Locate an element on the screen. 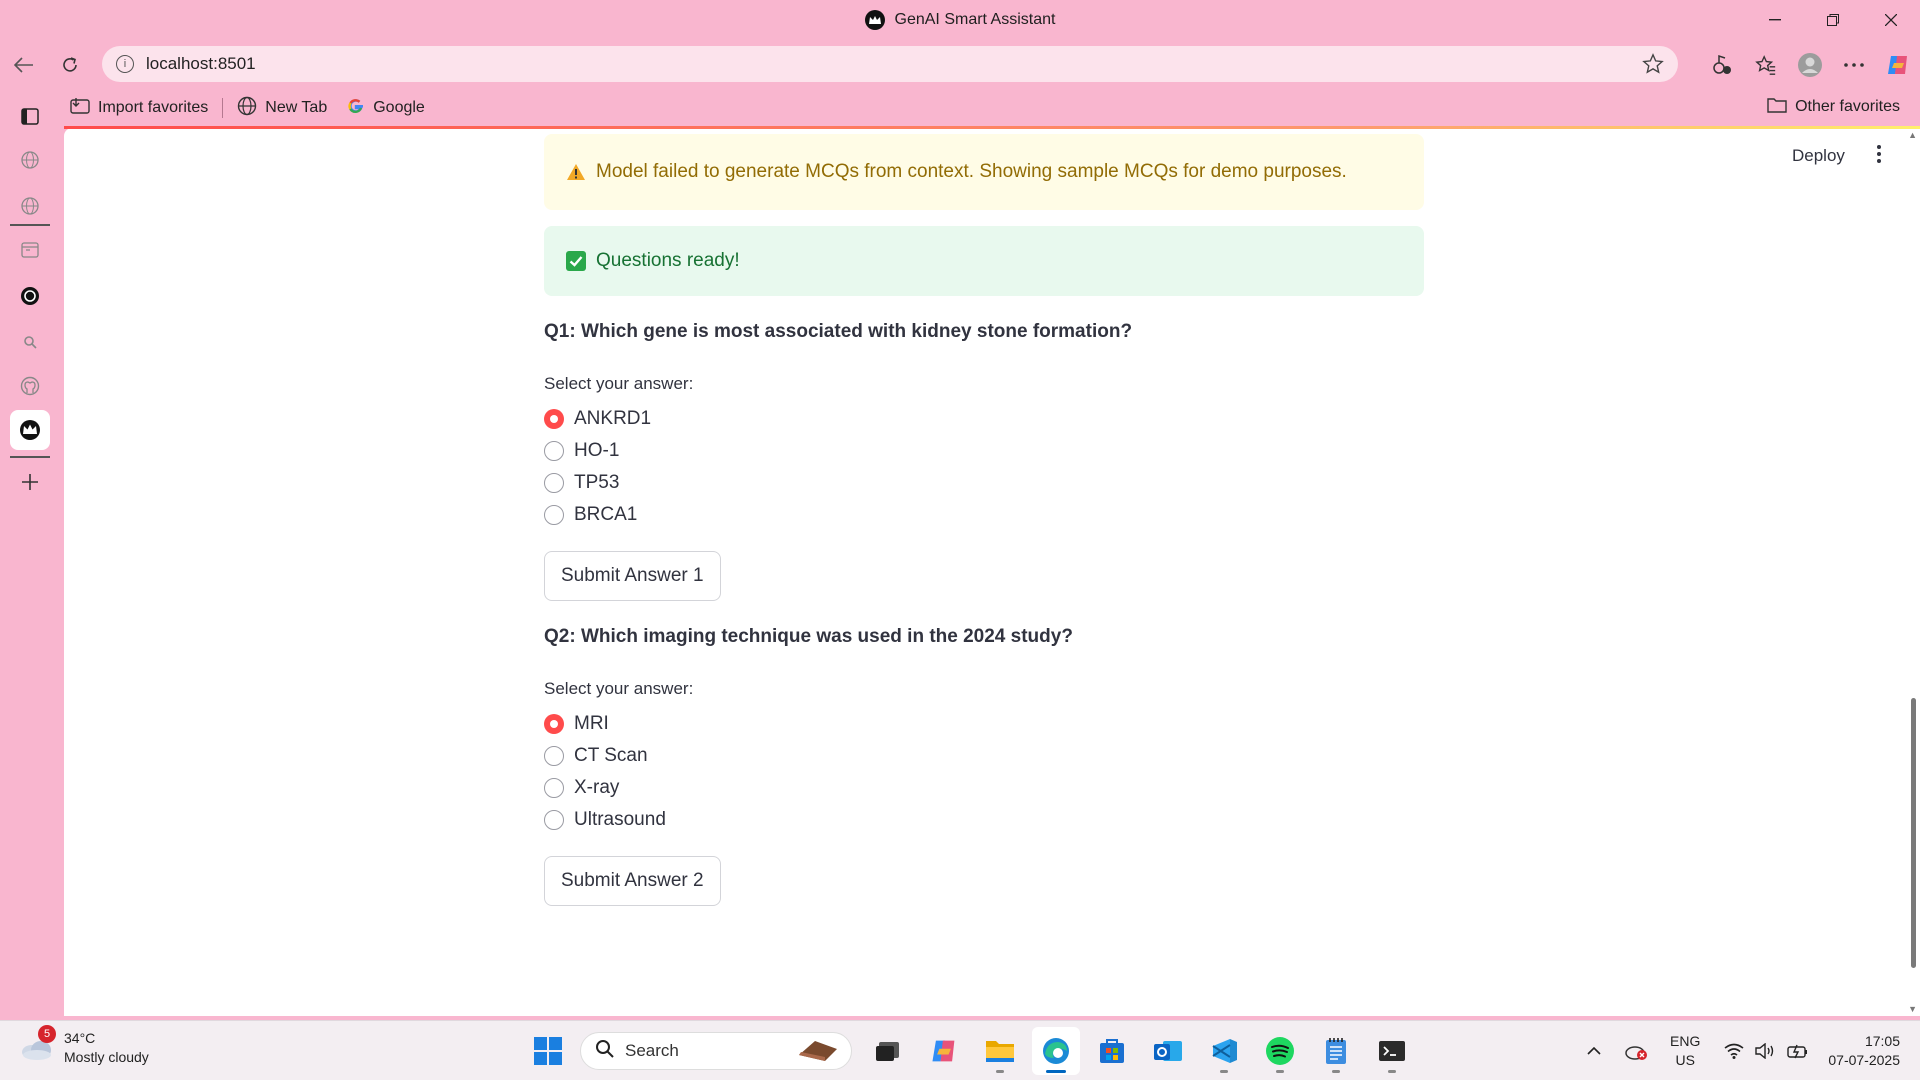 Image resolution: width=1920 pixels, height=1080 pixels. globe-icon is located at coordinates (247, 108).